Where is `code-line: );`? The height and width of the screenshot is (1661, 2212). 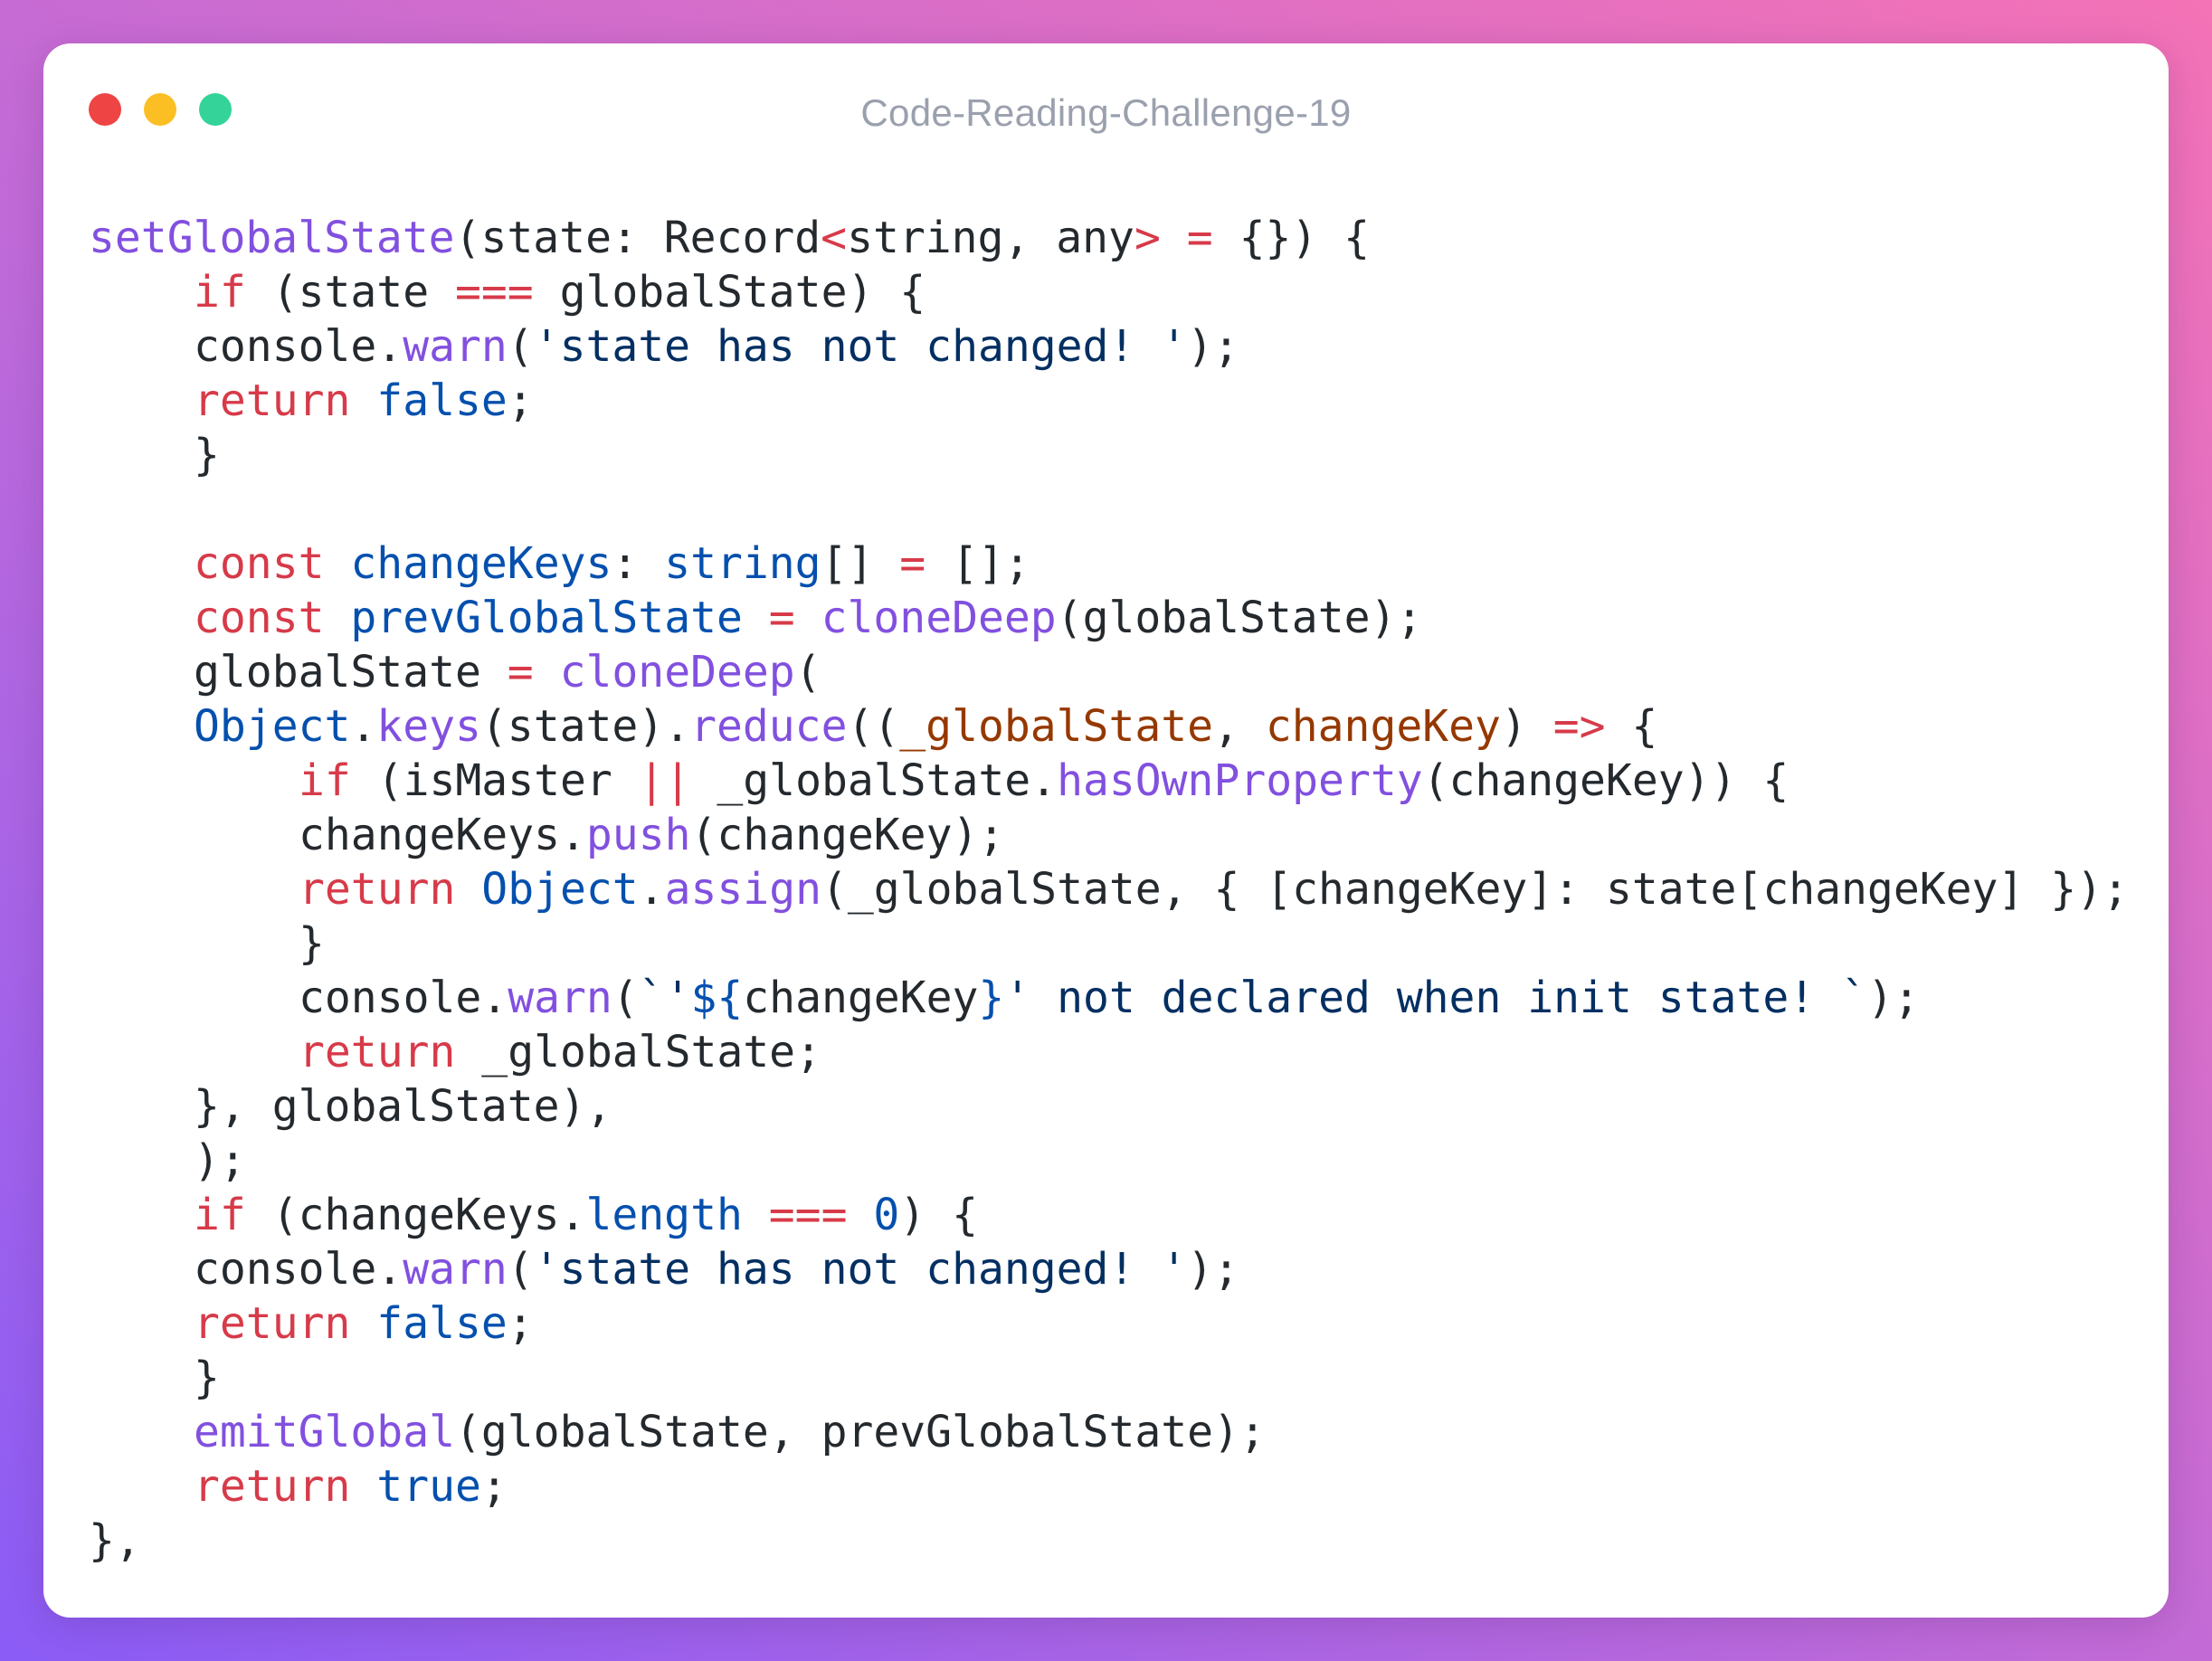
code-line: ); is located at coordinates (1109, 1161).